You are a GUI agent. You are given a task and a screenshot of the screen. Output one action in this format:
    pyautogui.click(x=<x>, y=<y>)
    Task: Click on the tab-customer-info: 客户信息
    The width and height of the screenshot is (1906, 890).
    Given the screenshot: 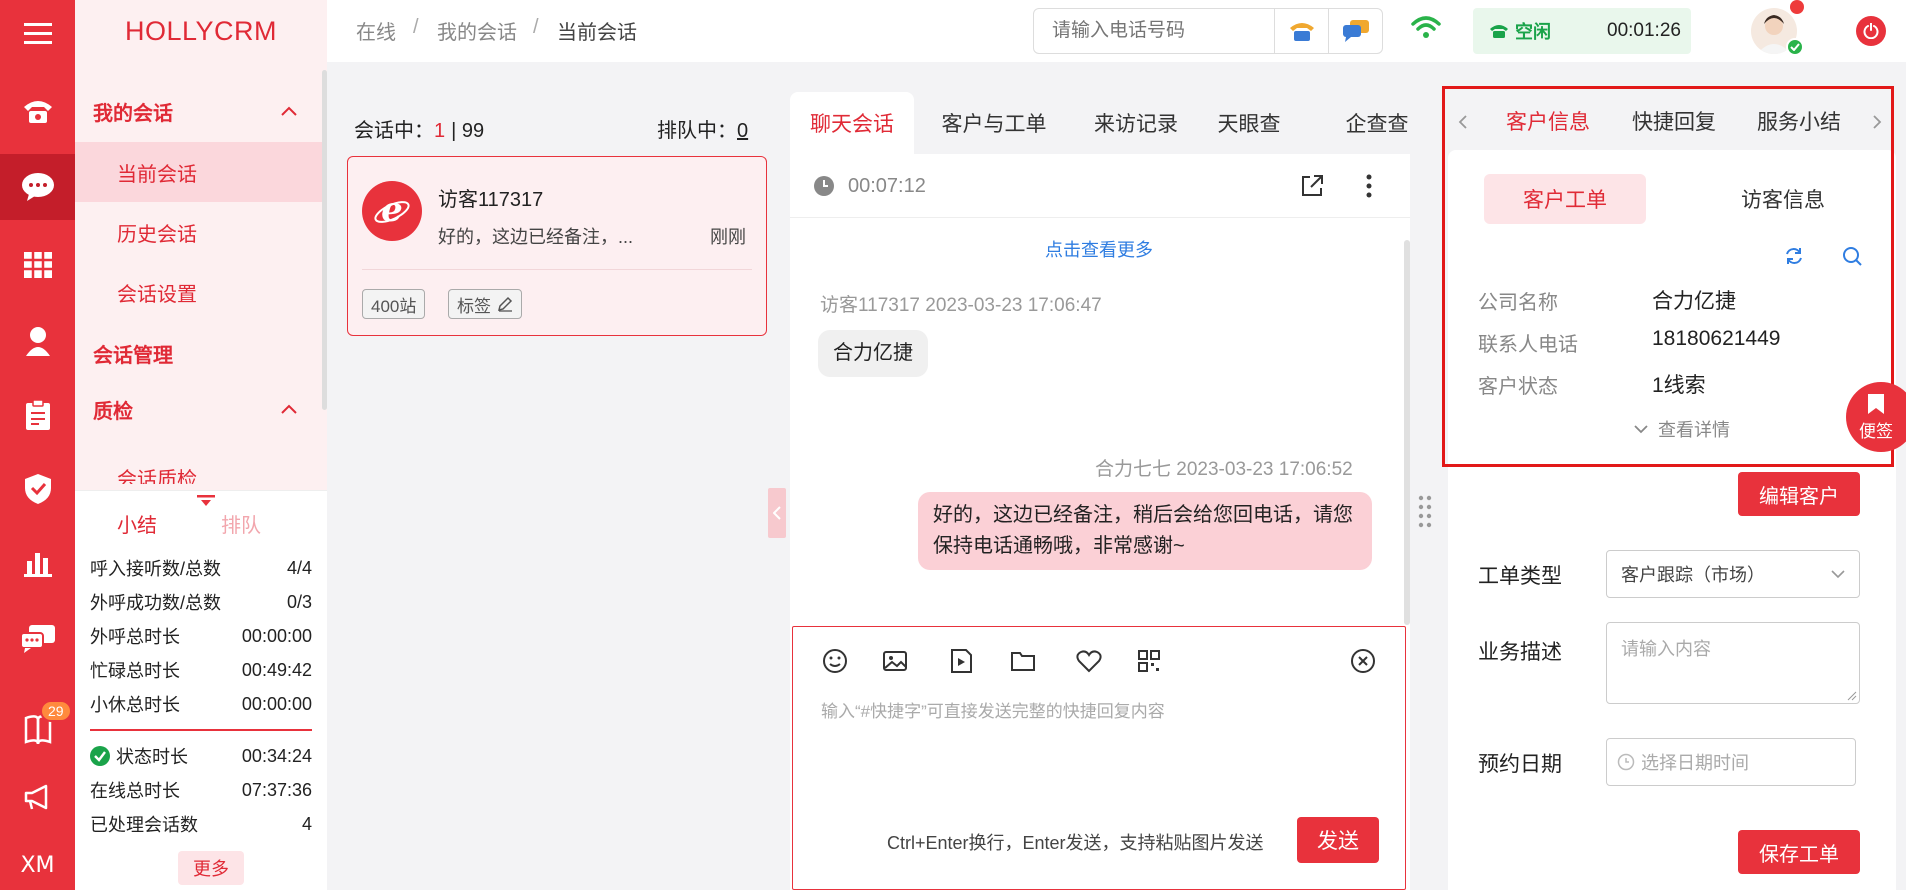 What is the action you would take?
    pyautogui.click(x=1548, y=121)
    